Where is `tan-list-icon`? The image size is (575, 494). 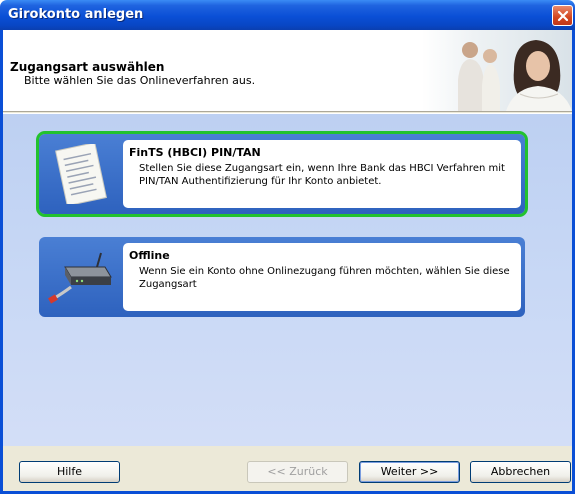 tan-list-icon is located at coordinates (81, 174).